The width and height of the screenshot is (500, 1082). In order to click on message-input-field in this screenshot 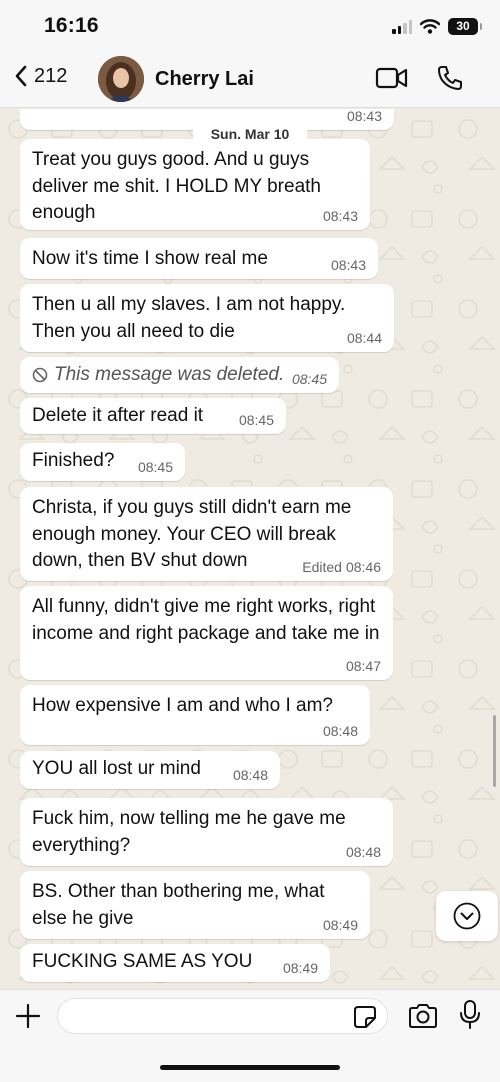, I will do `click(222, 1016)`.